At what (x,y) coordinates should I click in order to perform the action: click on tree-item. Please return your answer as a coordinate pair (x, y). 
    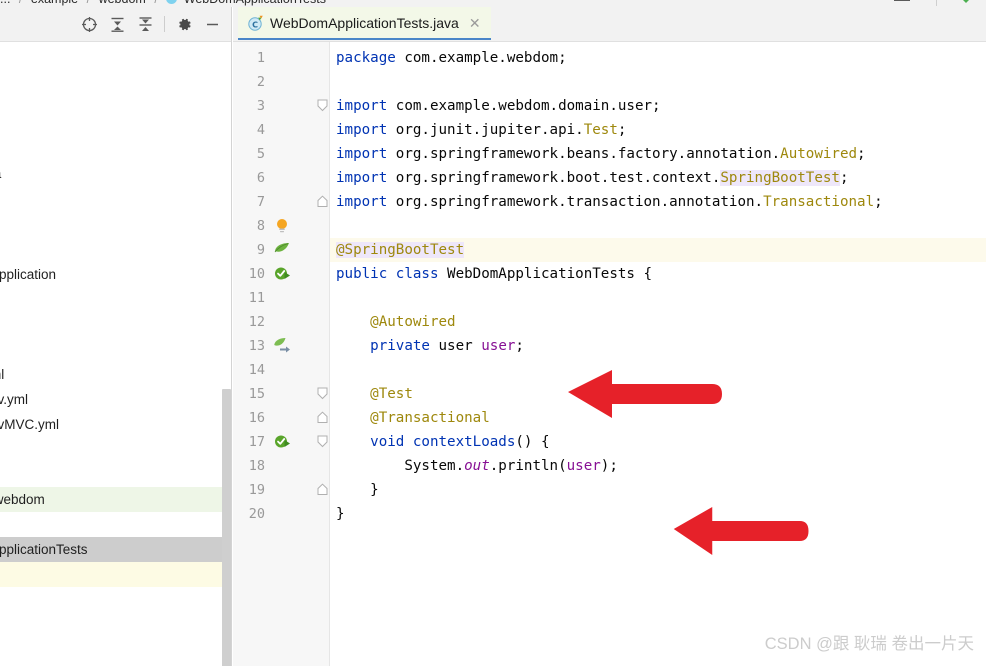
    Looking at the image, I should click on (111, 574).